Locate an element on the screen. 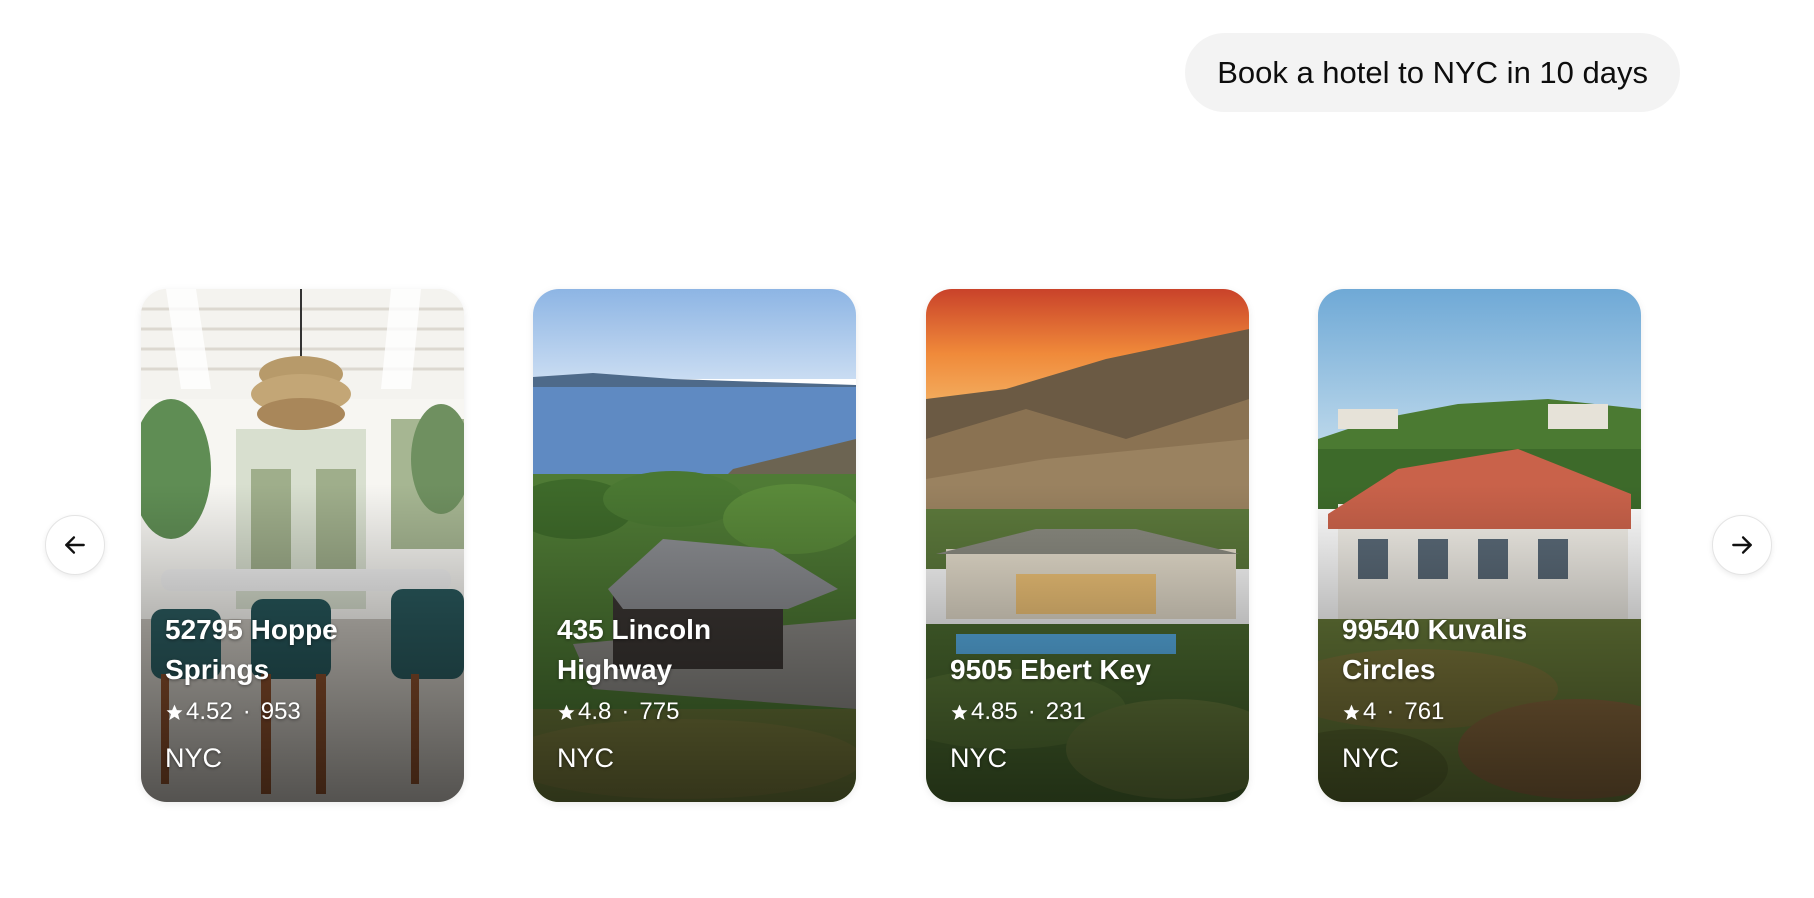  hotel-card: 9505 Ebert Key 4.85 · 231 NYC is located at coordinates (1087, 545).